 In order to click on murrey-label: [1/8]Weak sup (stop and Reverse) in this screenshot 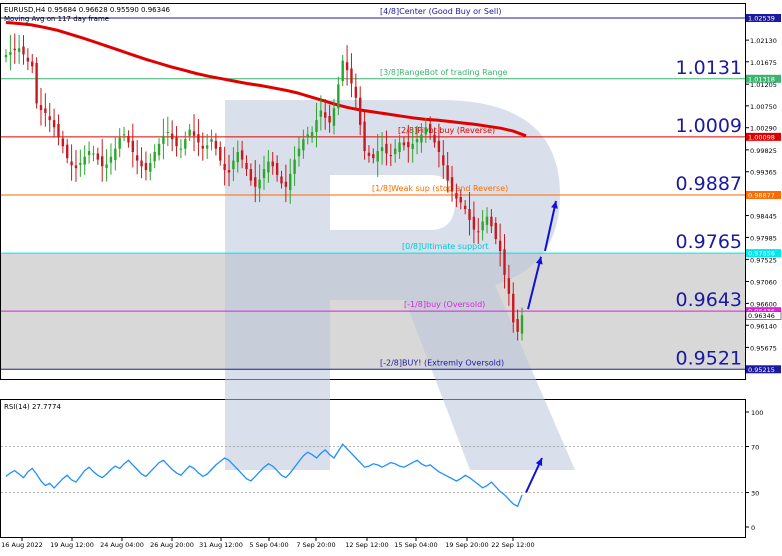, I will do `click(440, 188)`.